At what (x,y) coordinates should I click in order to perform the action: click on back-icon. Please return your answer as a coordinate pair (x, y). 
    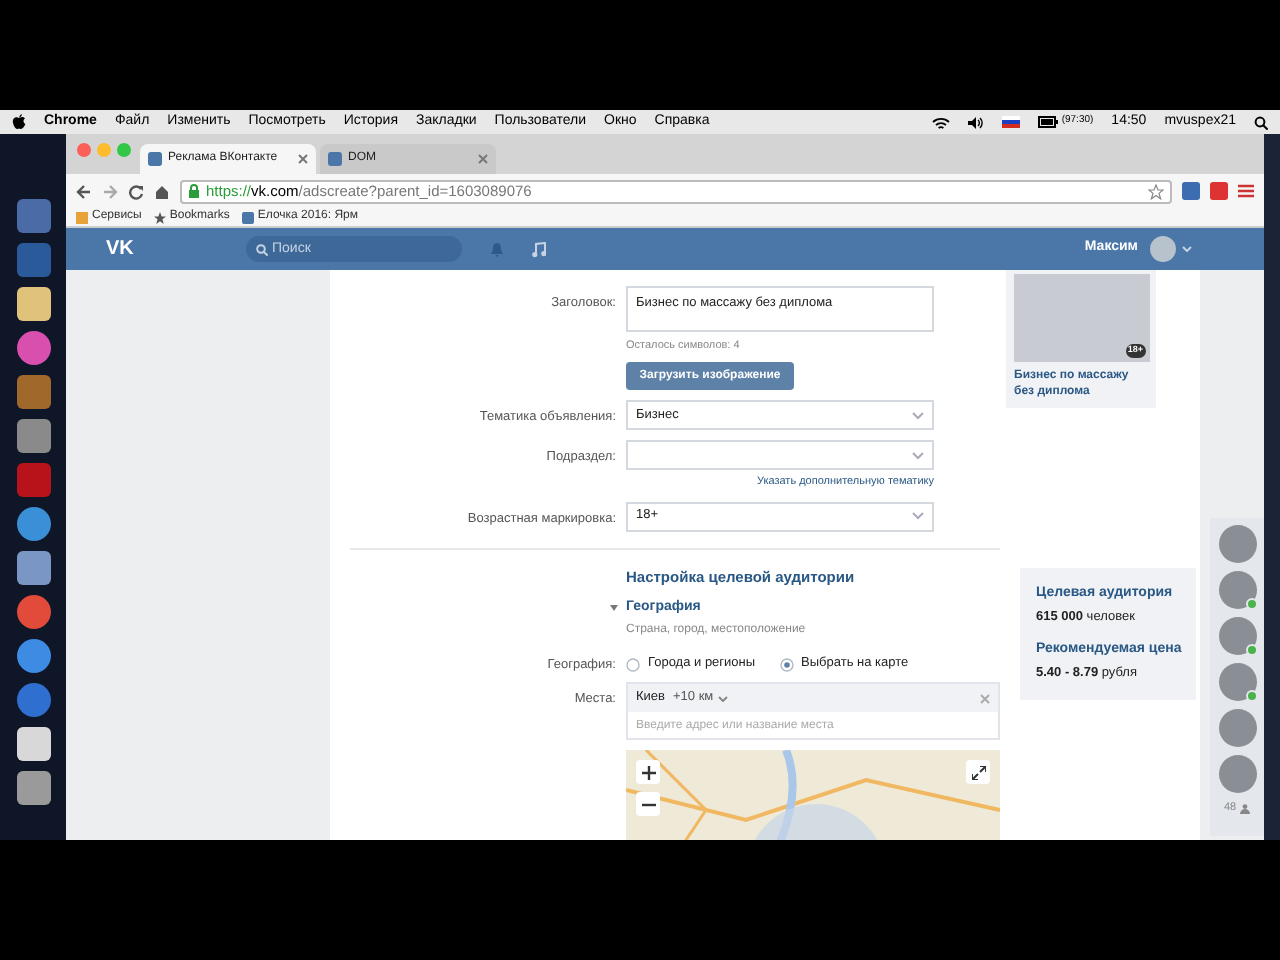
    Looking at the image, I should click on (84, 191).